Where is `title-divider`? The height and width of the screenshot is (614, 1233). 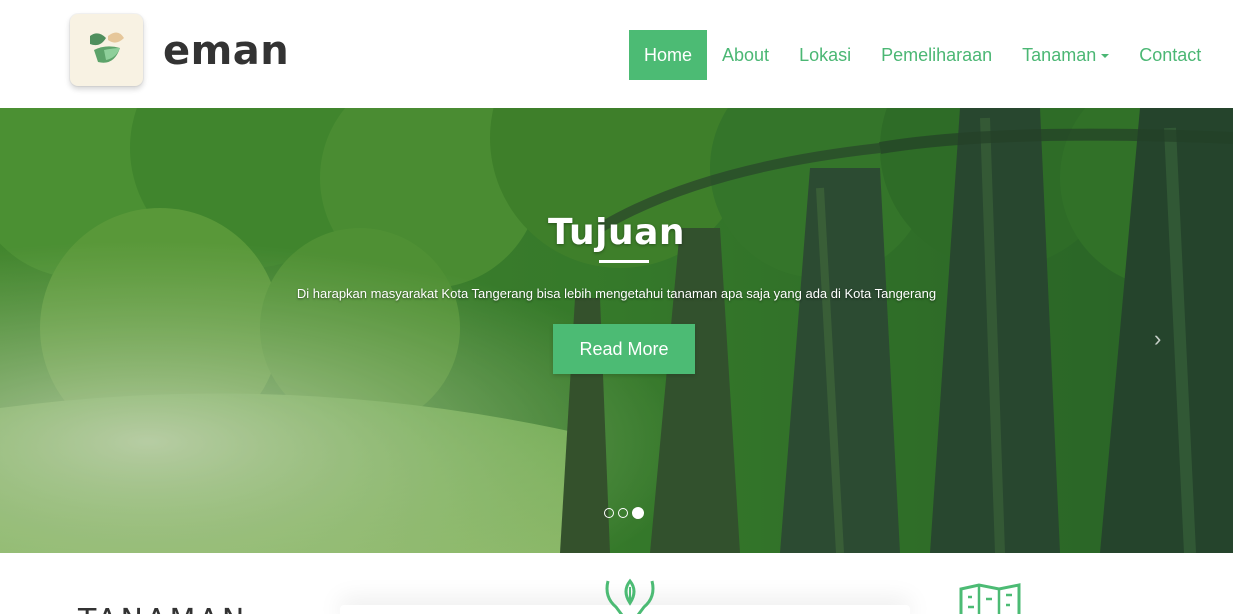
title-divider is located at coordinates (624, 261).